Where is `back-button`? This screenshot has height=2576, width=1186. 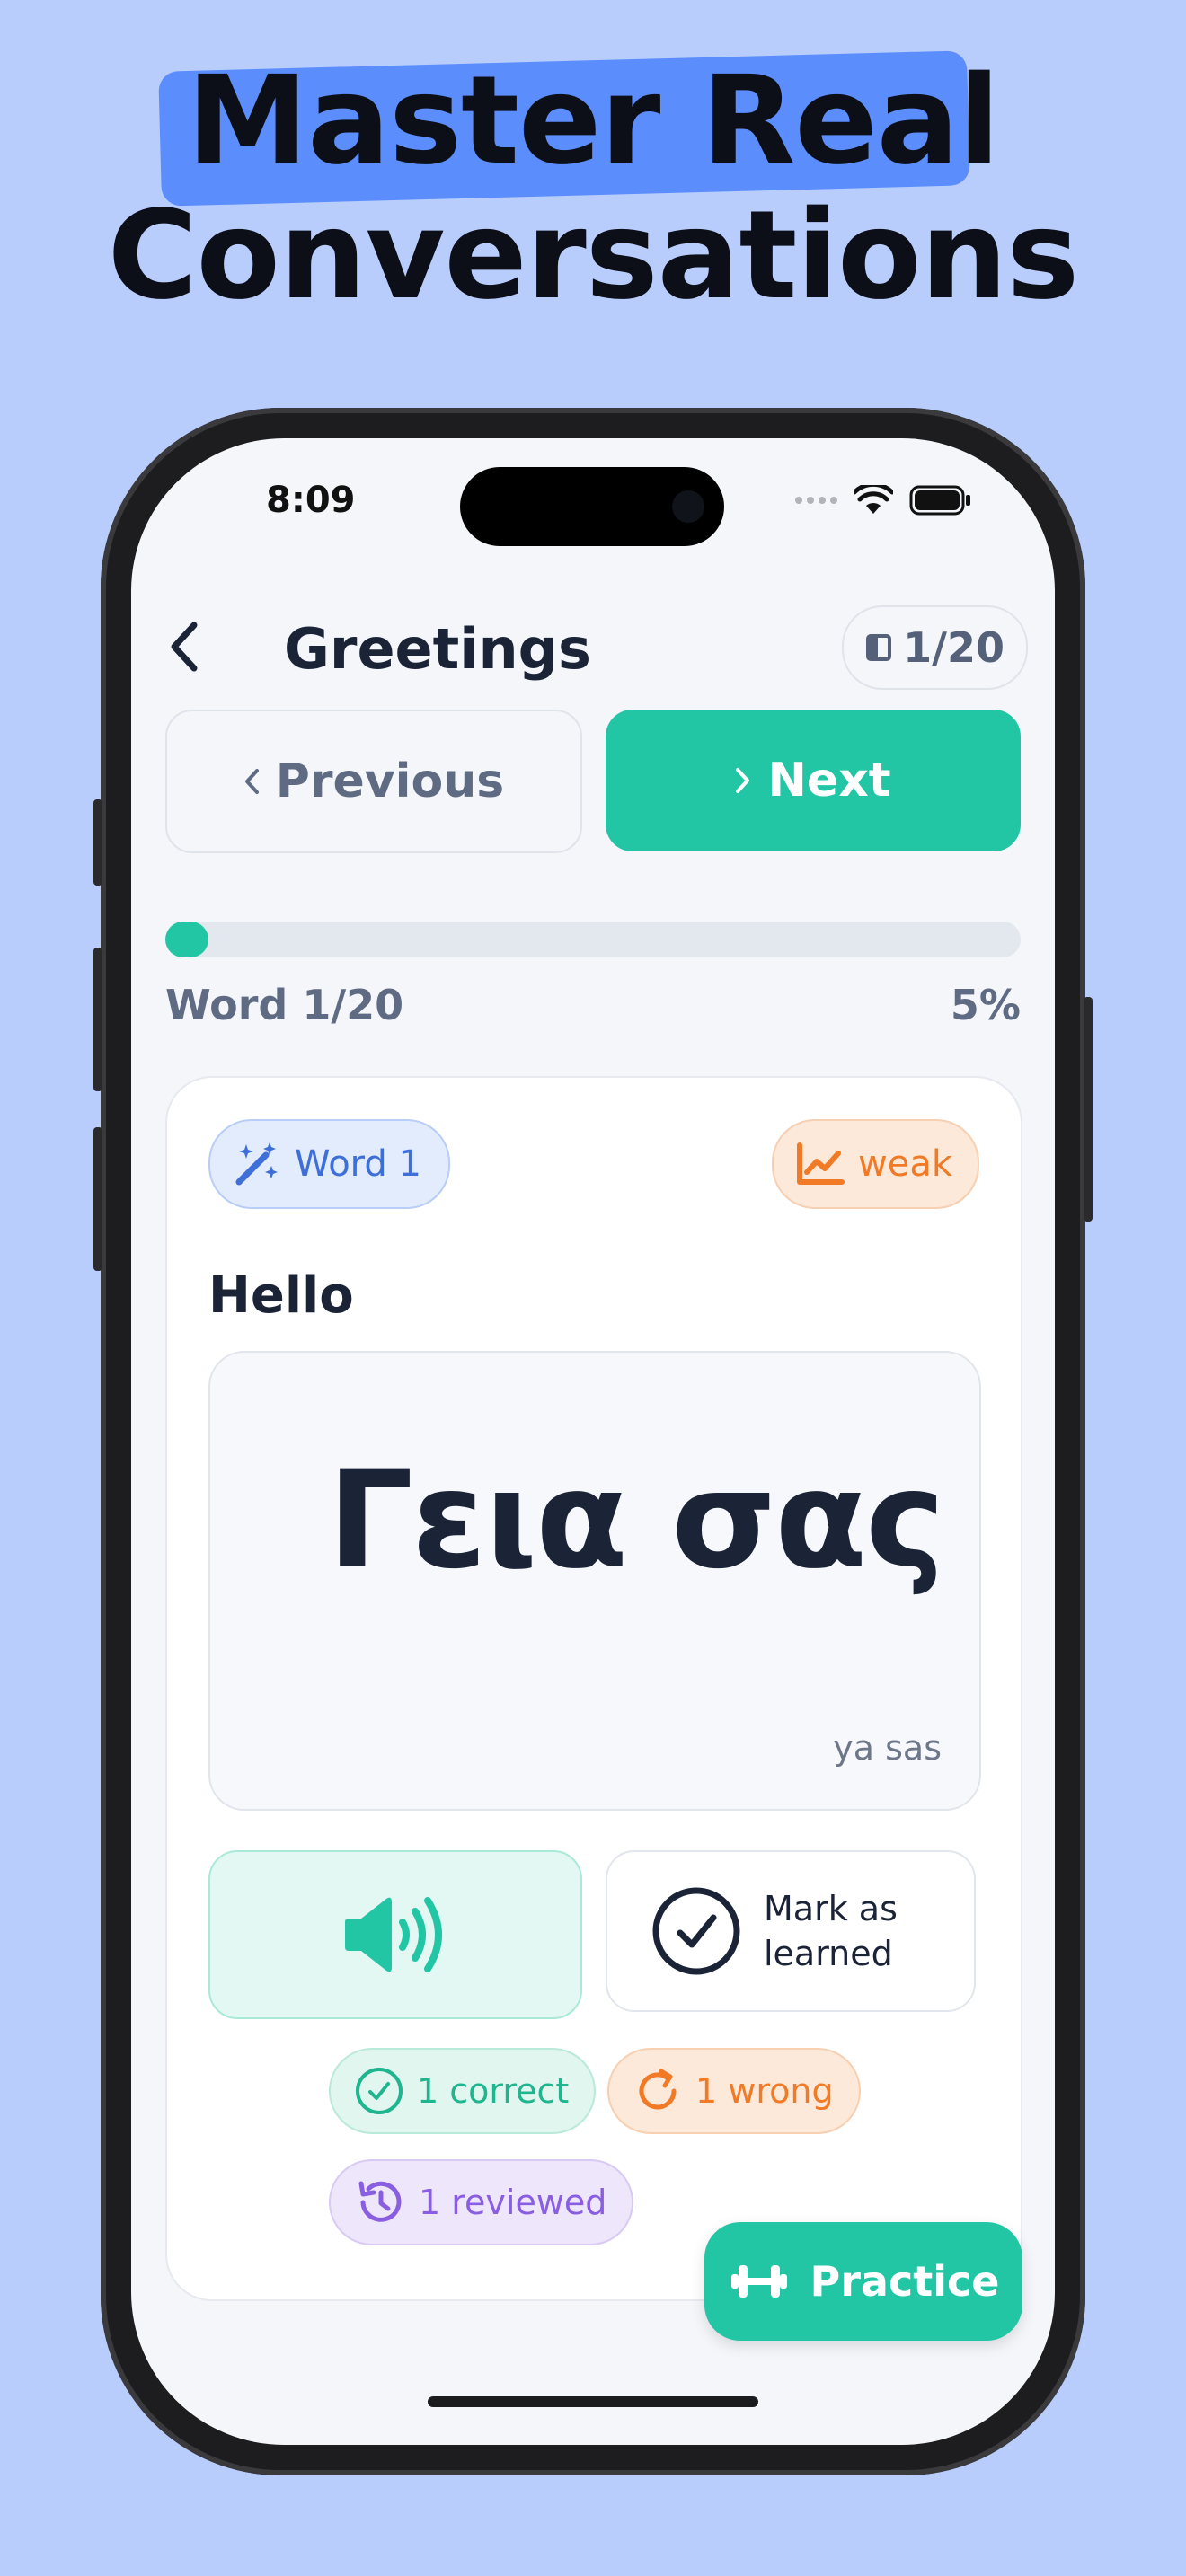
back-button is located at coordinates (185, 647).